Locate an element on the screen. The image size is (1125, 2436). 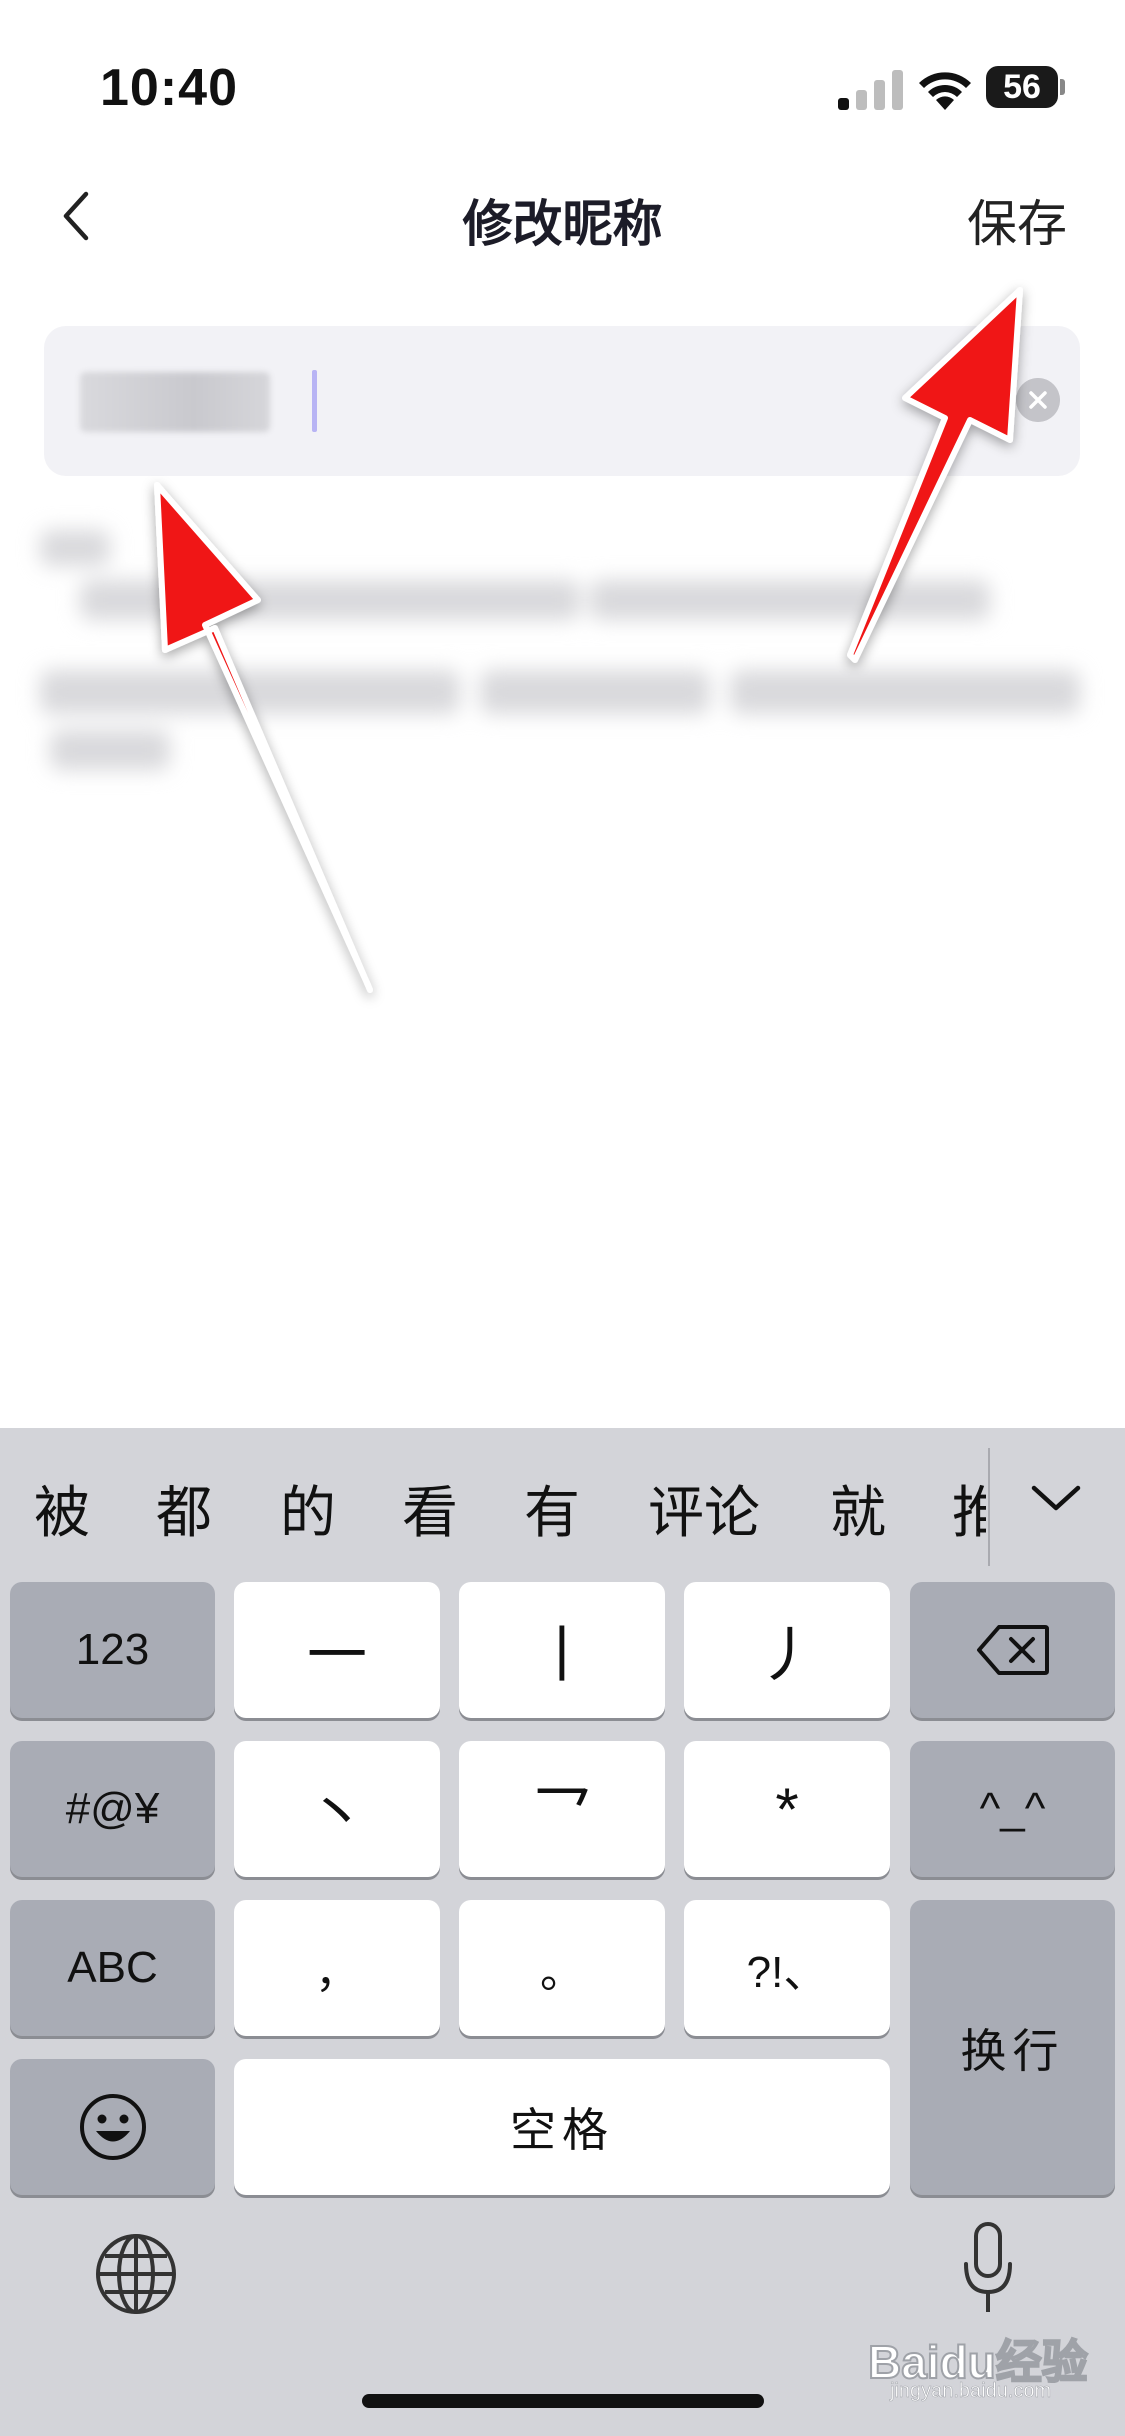
key-label: ABC is located at coordinates (112, 1967).